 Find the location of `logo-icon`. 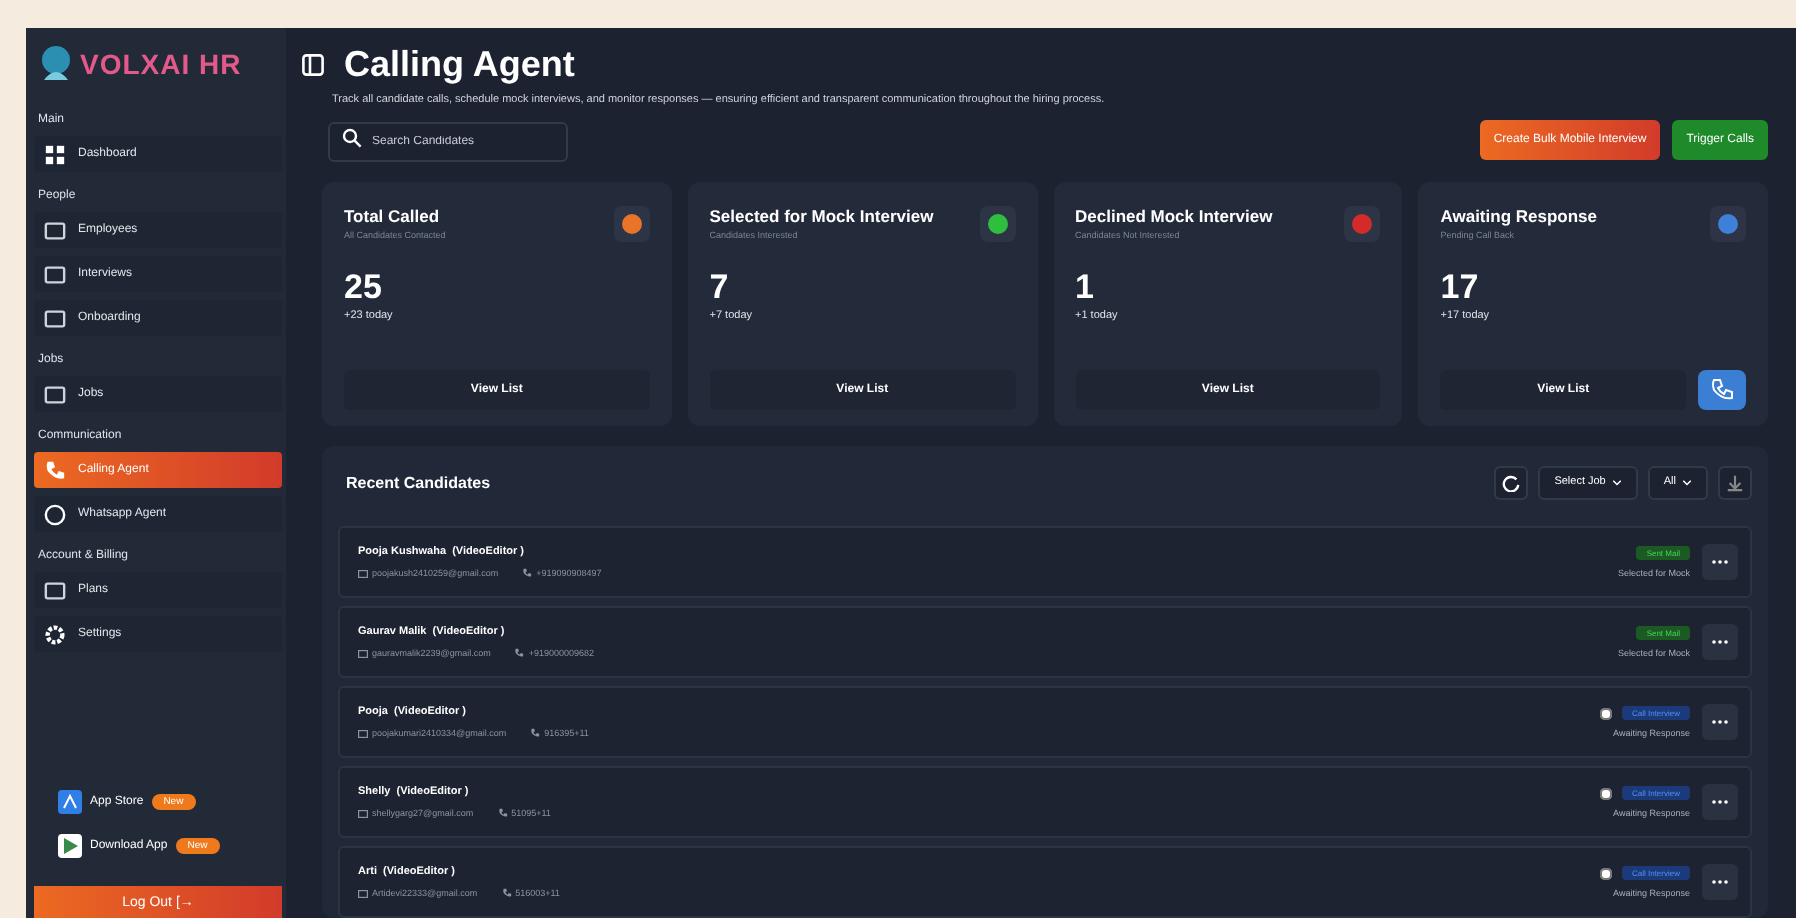

logo-icon is located at coordinates (56, 64).